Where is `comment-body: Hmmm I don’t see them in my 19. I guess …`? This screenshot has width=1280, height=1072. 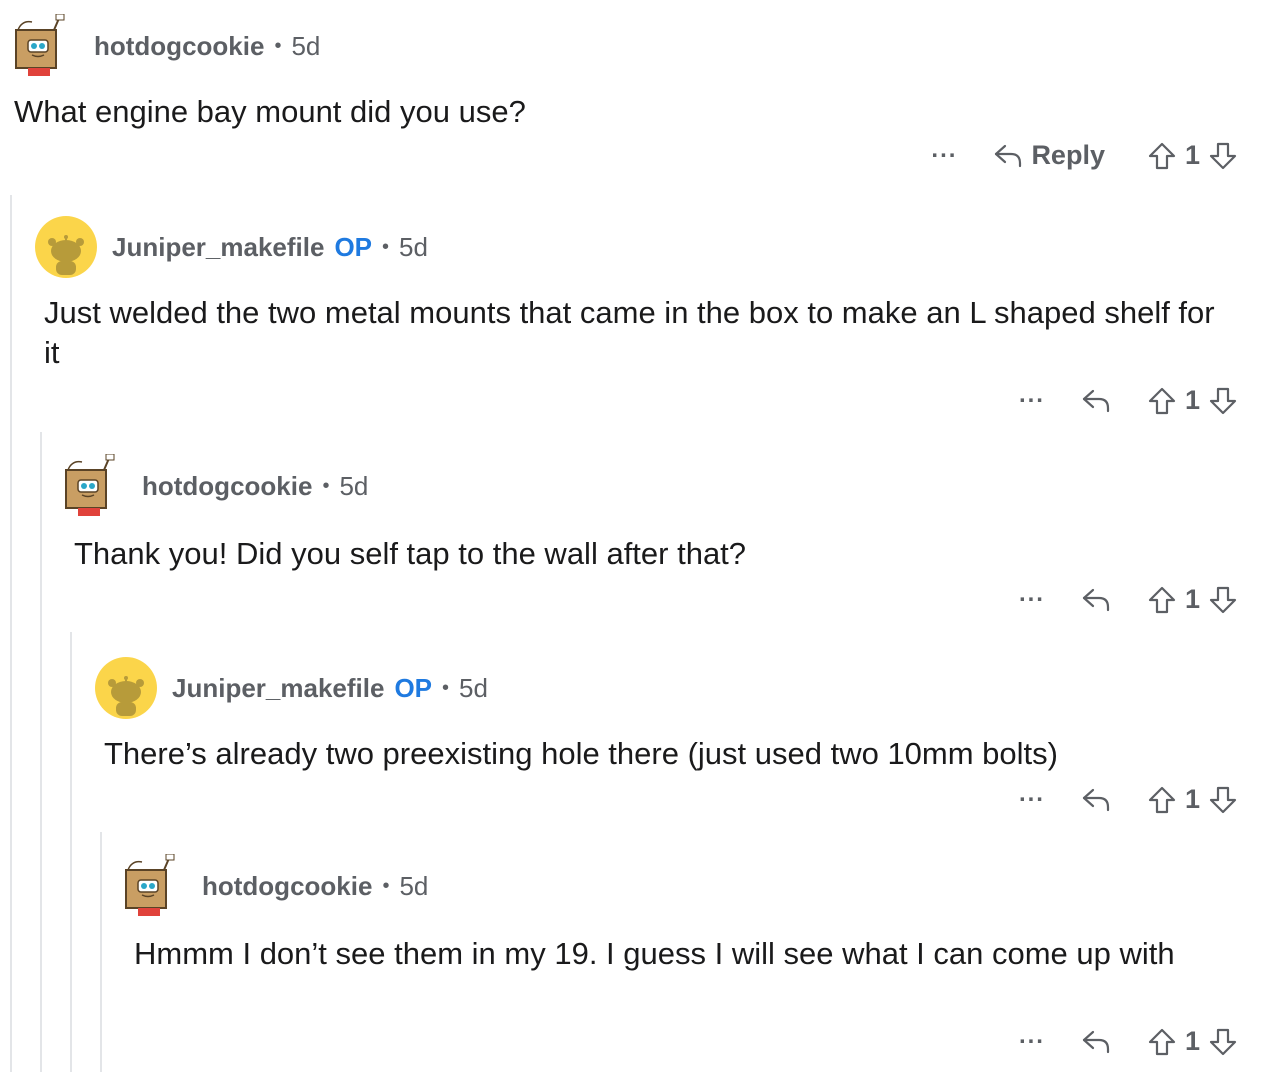
comment-body: Hmmm I don’t see them in my 19. I guess … is located at coordinates (654, 953).